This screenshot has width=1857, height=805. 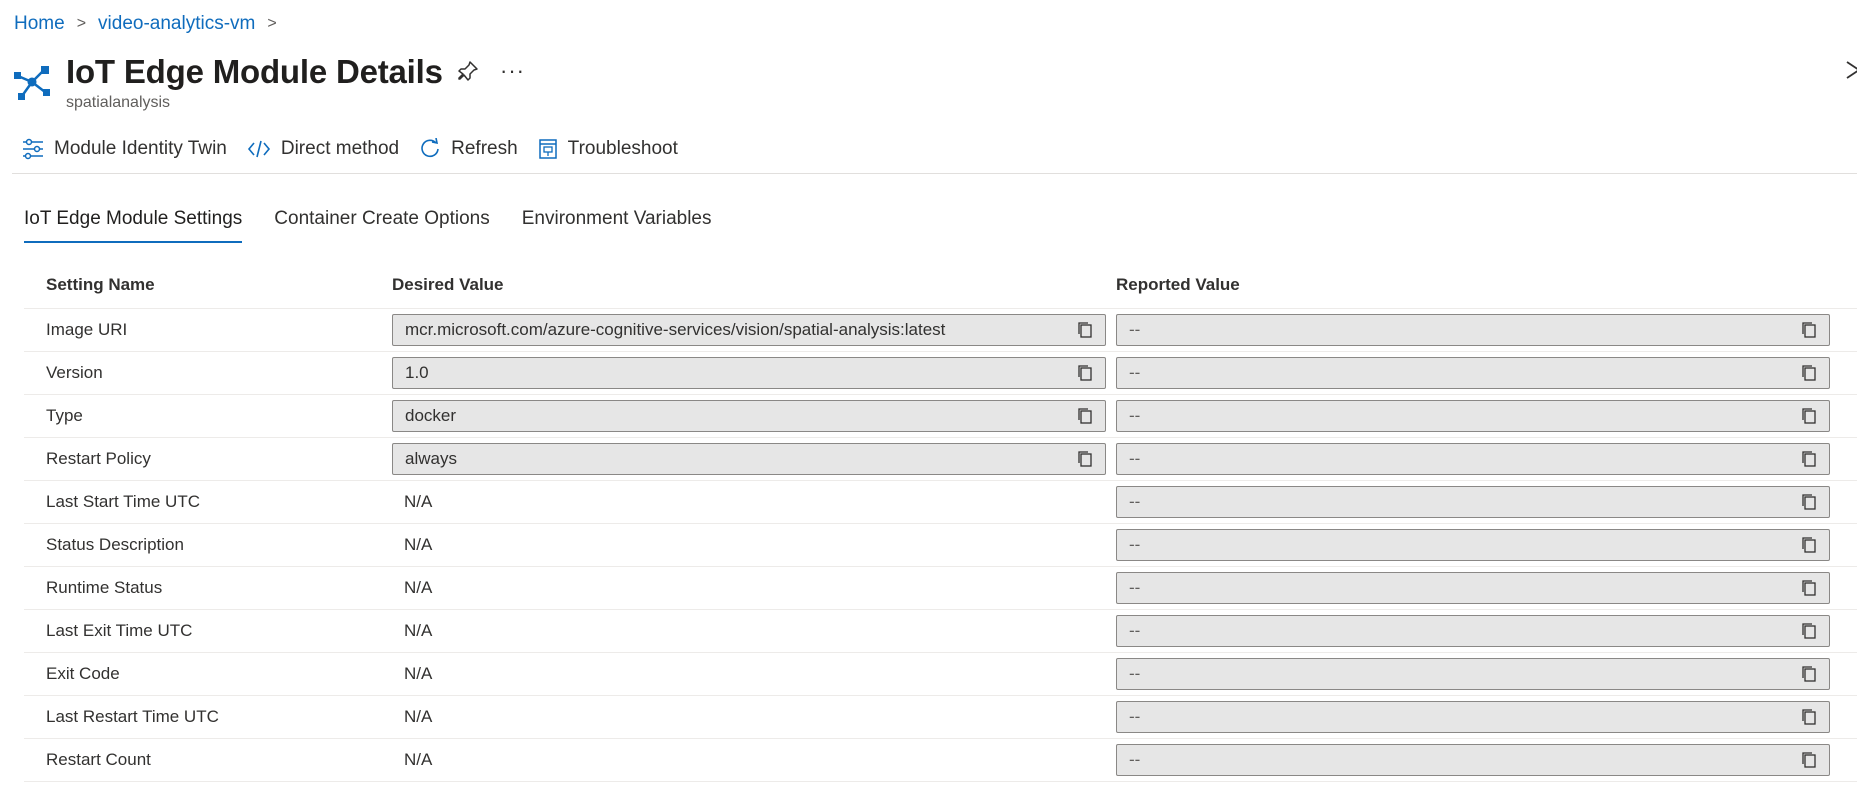 I want to click on toolbar-divider, so click(x=934, y=173).